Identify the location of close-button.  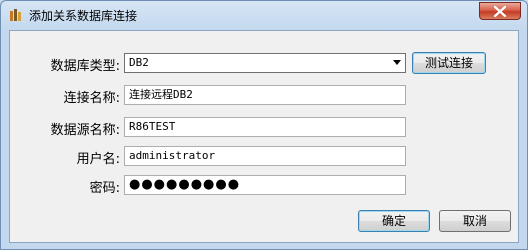
(500, 11).